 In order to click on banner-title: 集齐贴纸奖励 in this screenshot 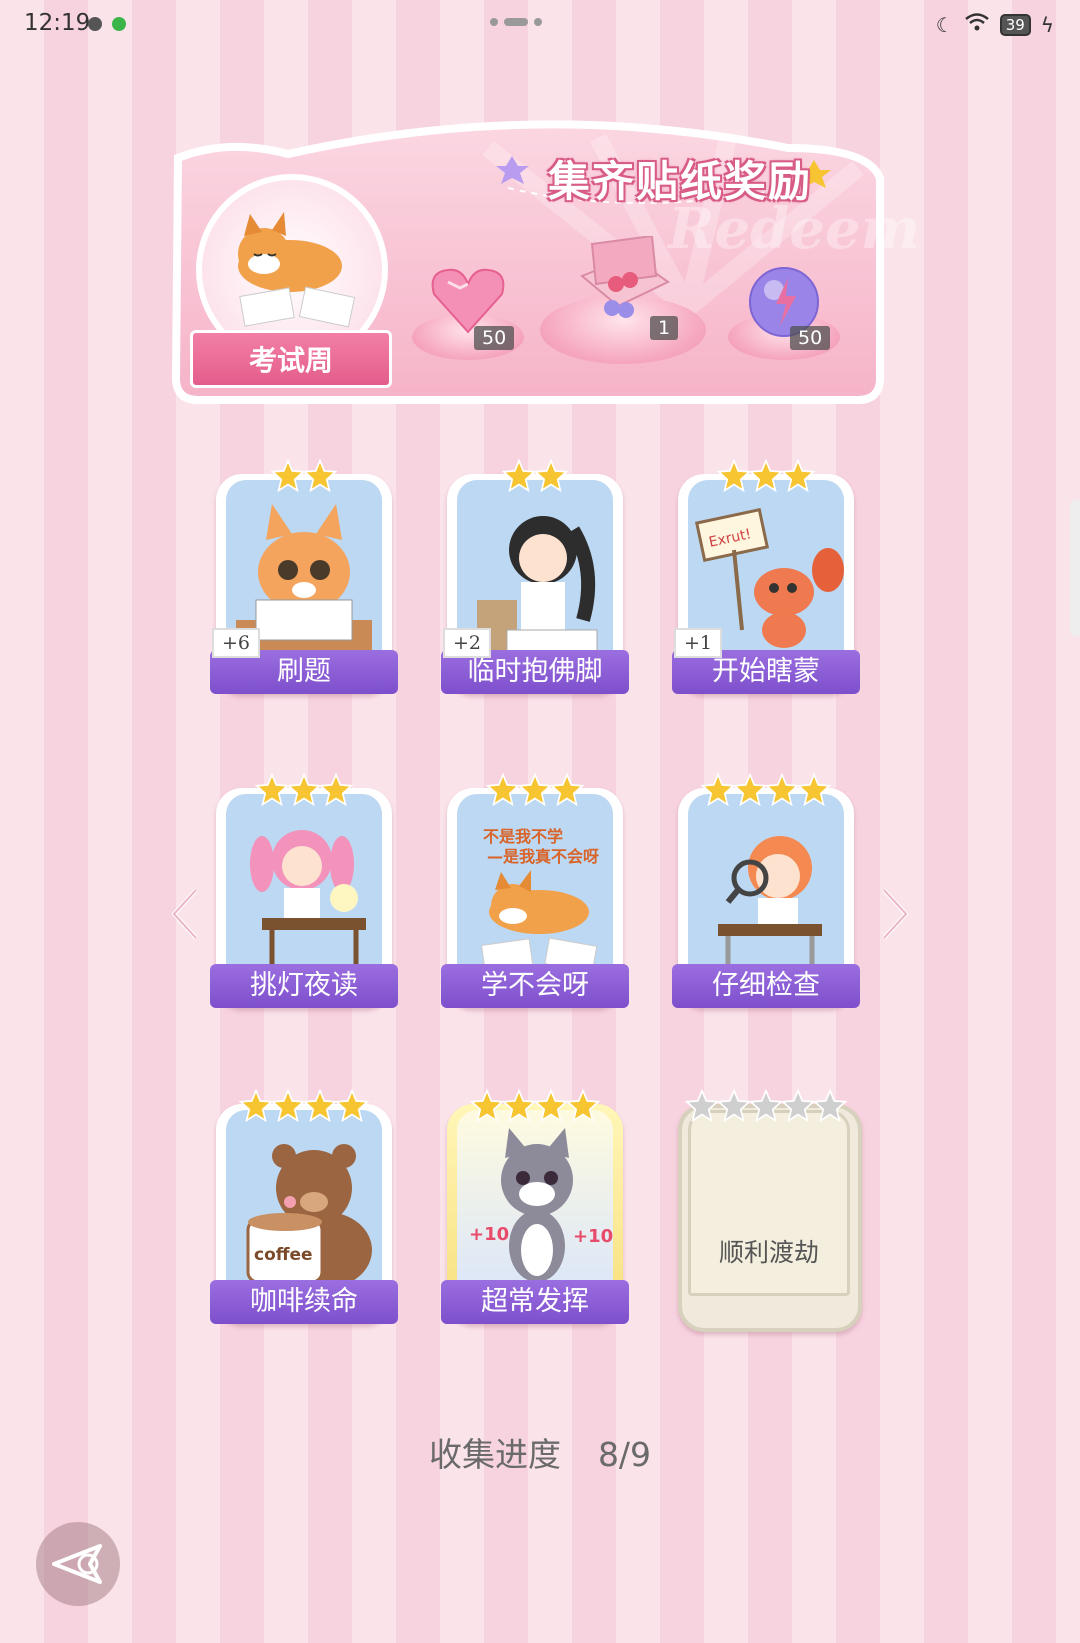, I will do `click(680, 181)`.